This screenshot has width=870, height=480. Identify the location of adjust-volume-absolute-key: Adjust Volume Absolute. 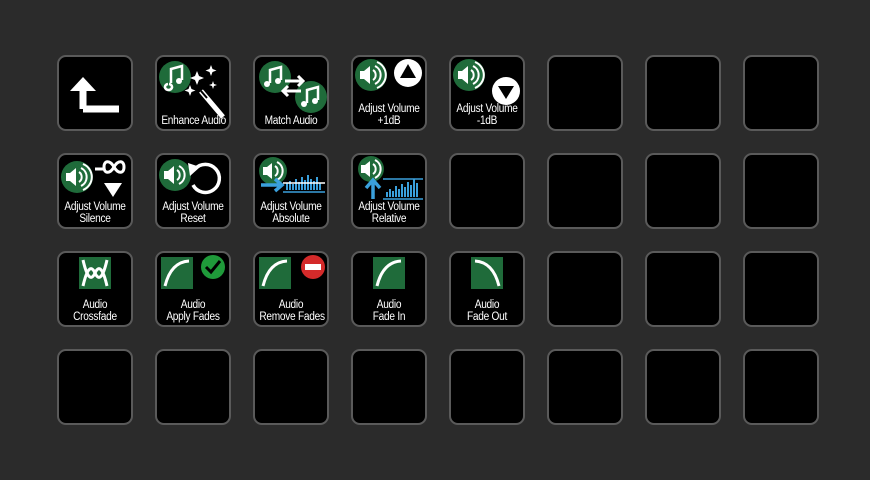
(291, 191).